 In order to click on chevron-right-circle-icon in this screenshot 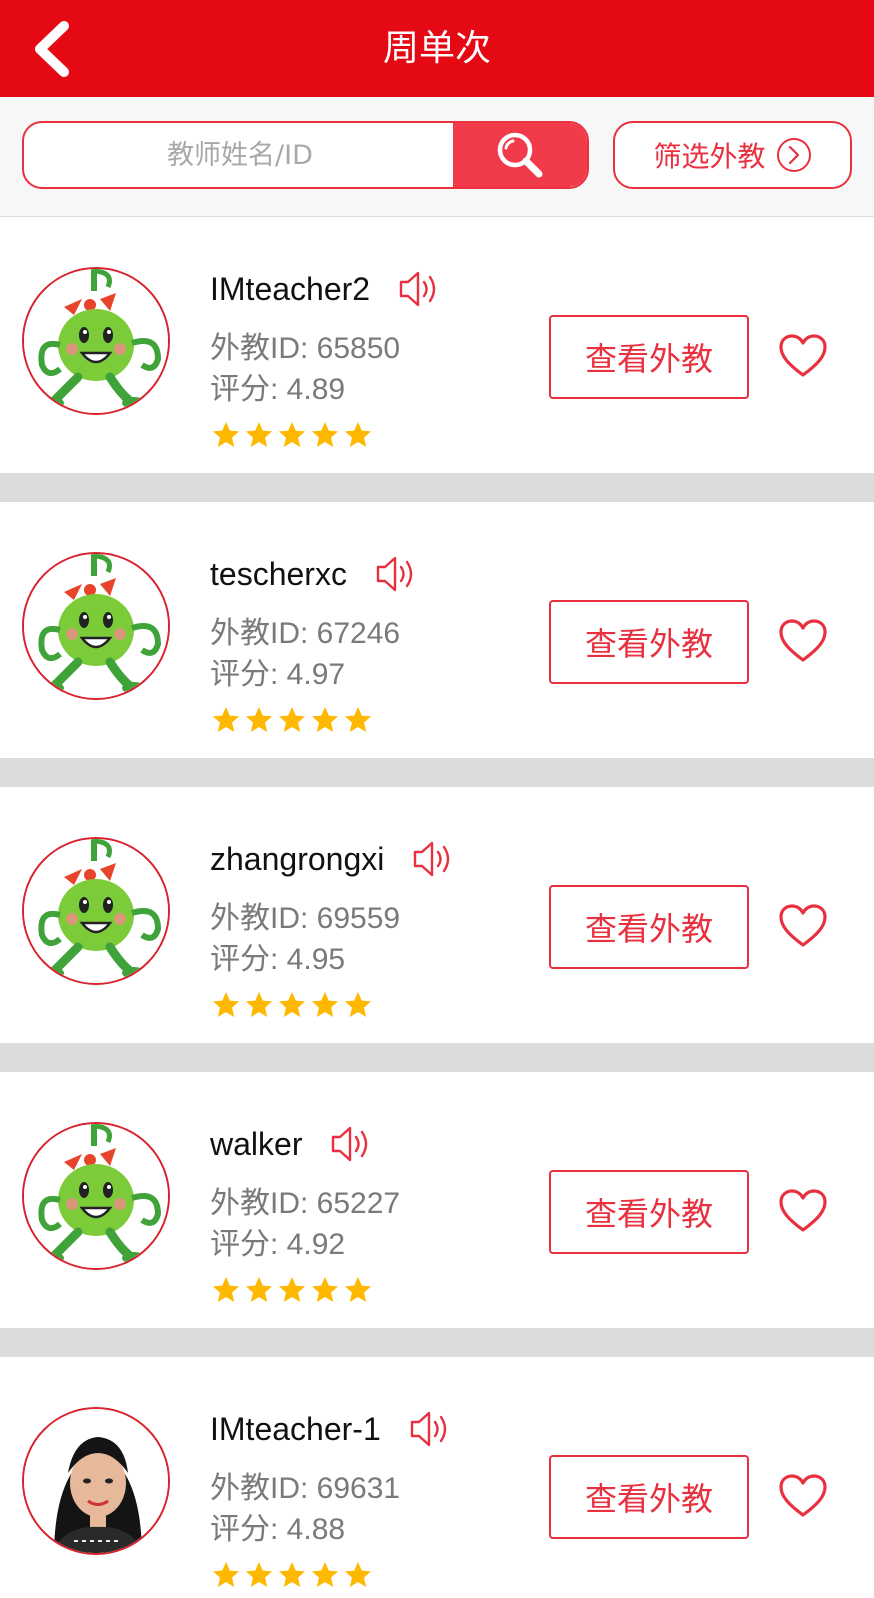, I will do `click(793, 155)`.